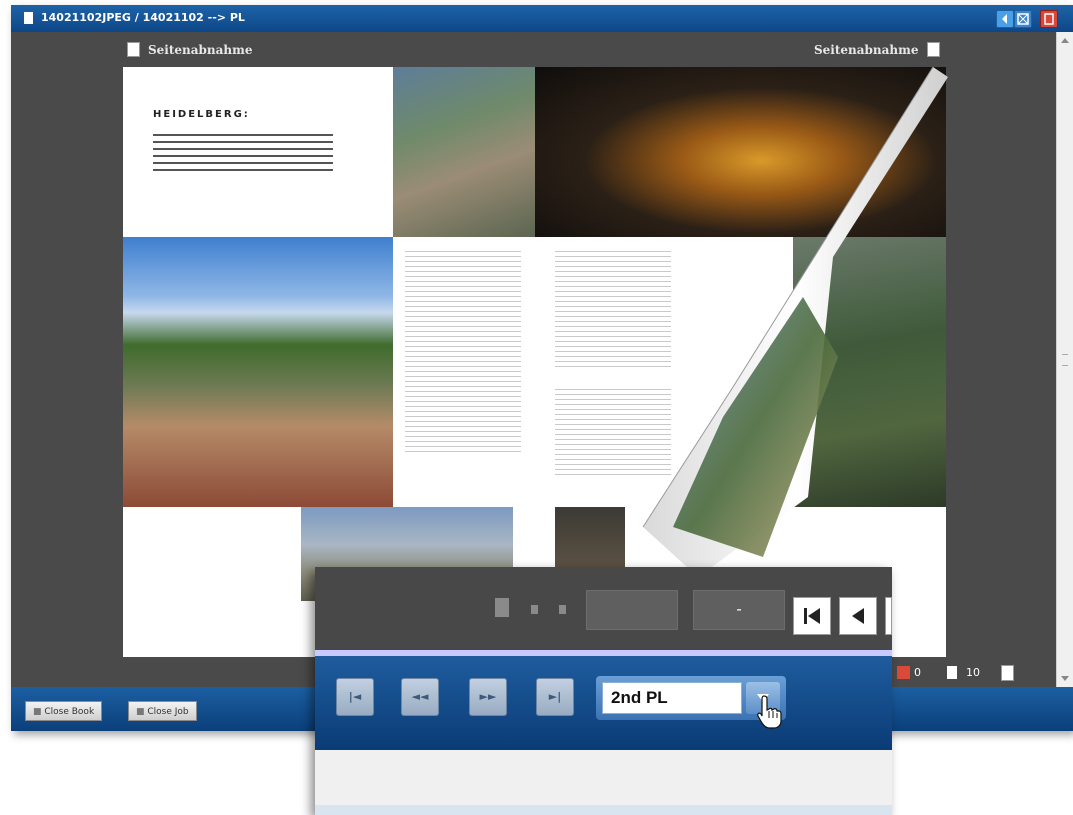 This screenshot has height=815, width=1073. What do you see at coordinates (488, 697) in the screenshot?
I see `next-pl-button: ►►` at bounding box center [488, 697].